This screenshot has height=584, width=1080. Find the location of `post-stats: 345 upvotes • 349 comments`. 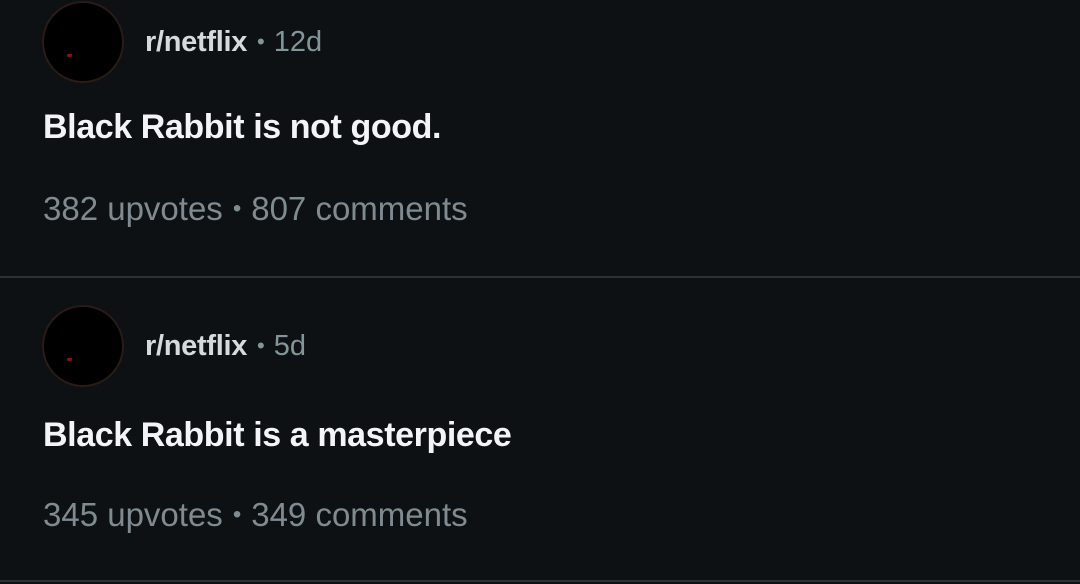

post-stats: 345 upvotes • 349 comments is located at coordinates (255, 515).